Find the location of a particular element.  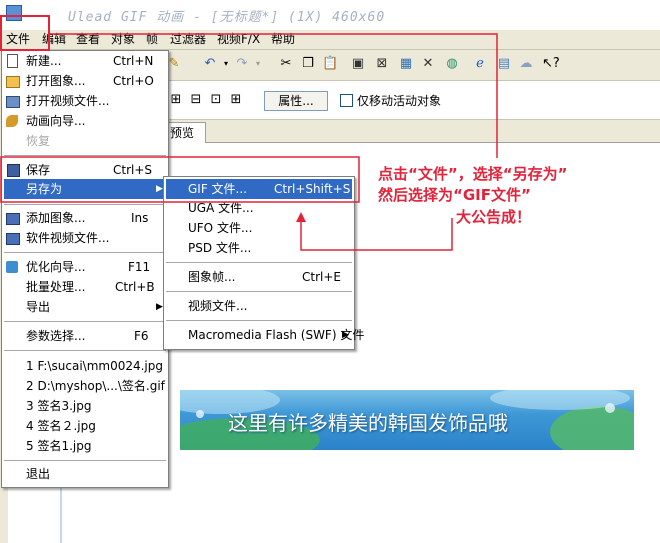

annotation-line-3: 大公告成！ is located at coordinates (494, 217).